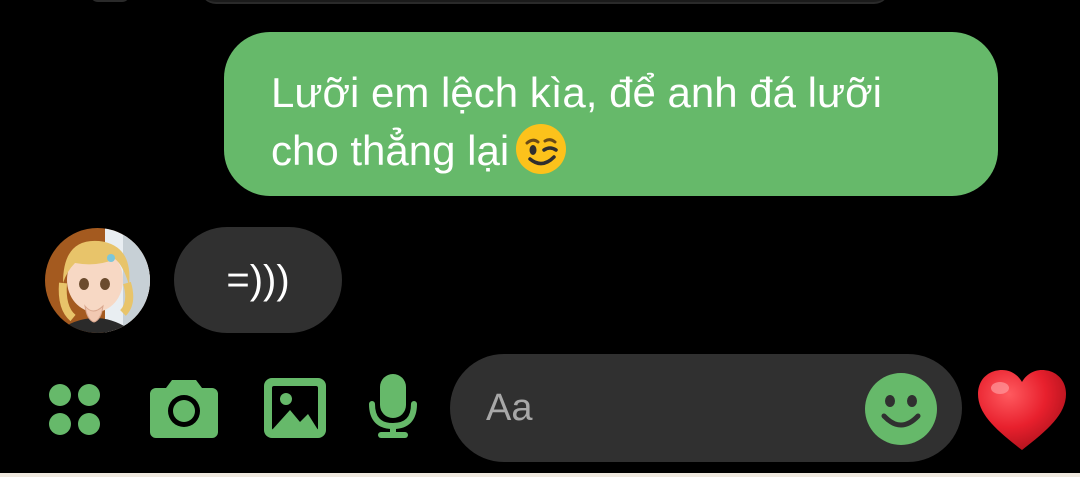 The width and height of the screenshot is (1080, 477). I want to click on outgoing-message-line1: Lưỡi em lệch kìa, để anh đá lưỡi, so click(576, 92).